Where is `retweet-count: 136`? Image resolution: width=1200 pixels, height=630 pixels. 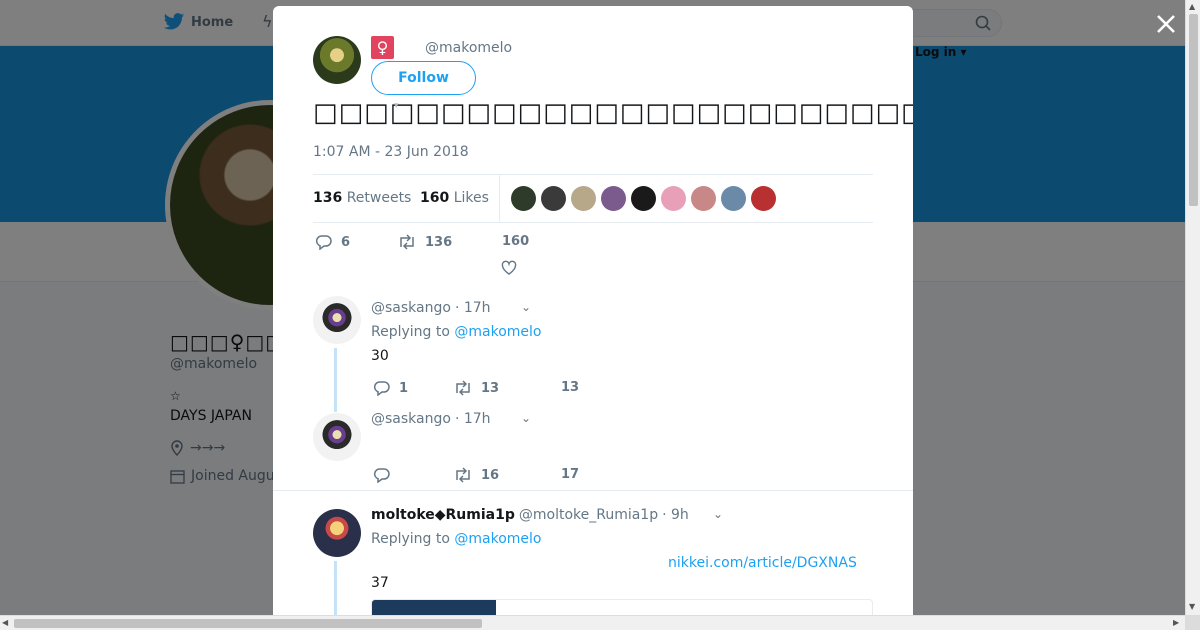
retweet-count: 136 is located at coordinates (439, 242).